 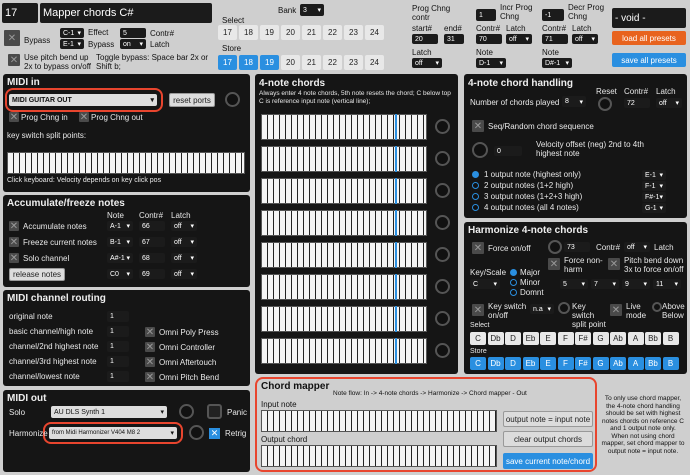 What do you see at coordinates (574, 101) in the screenshot?
I see `num-chords-dropdown: 8` at bounding box center [574, 101].